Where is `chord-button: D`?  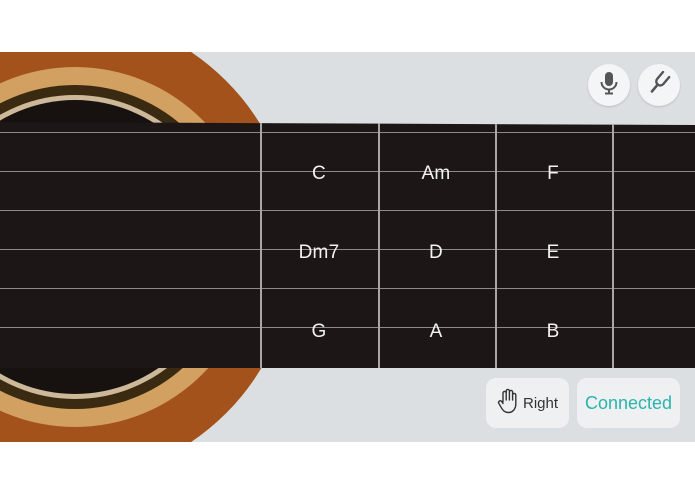
chord-button: D is located at coordinates (436, 253).